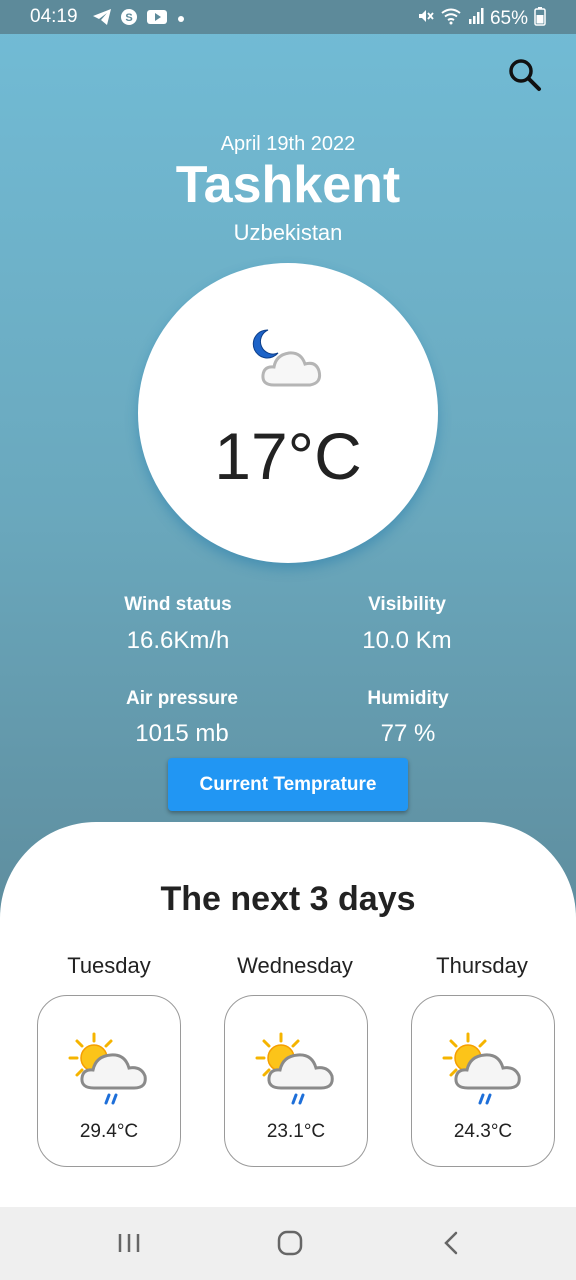  What do you see at coordinates (451, 19) in the screenshot?
I see `wifi-icon` at bounding box center [451, 19].